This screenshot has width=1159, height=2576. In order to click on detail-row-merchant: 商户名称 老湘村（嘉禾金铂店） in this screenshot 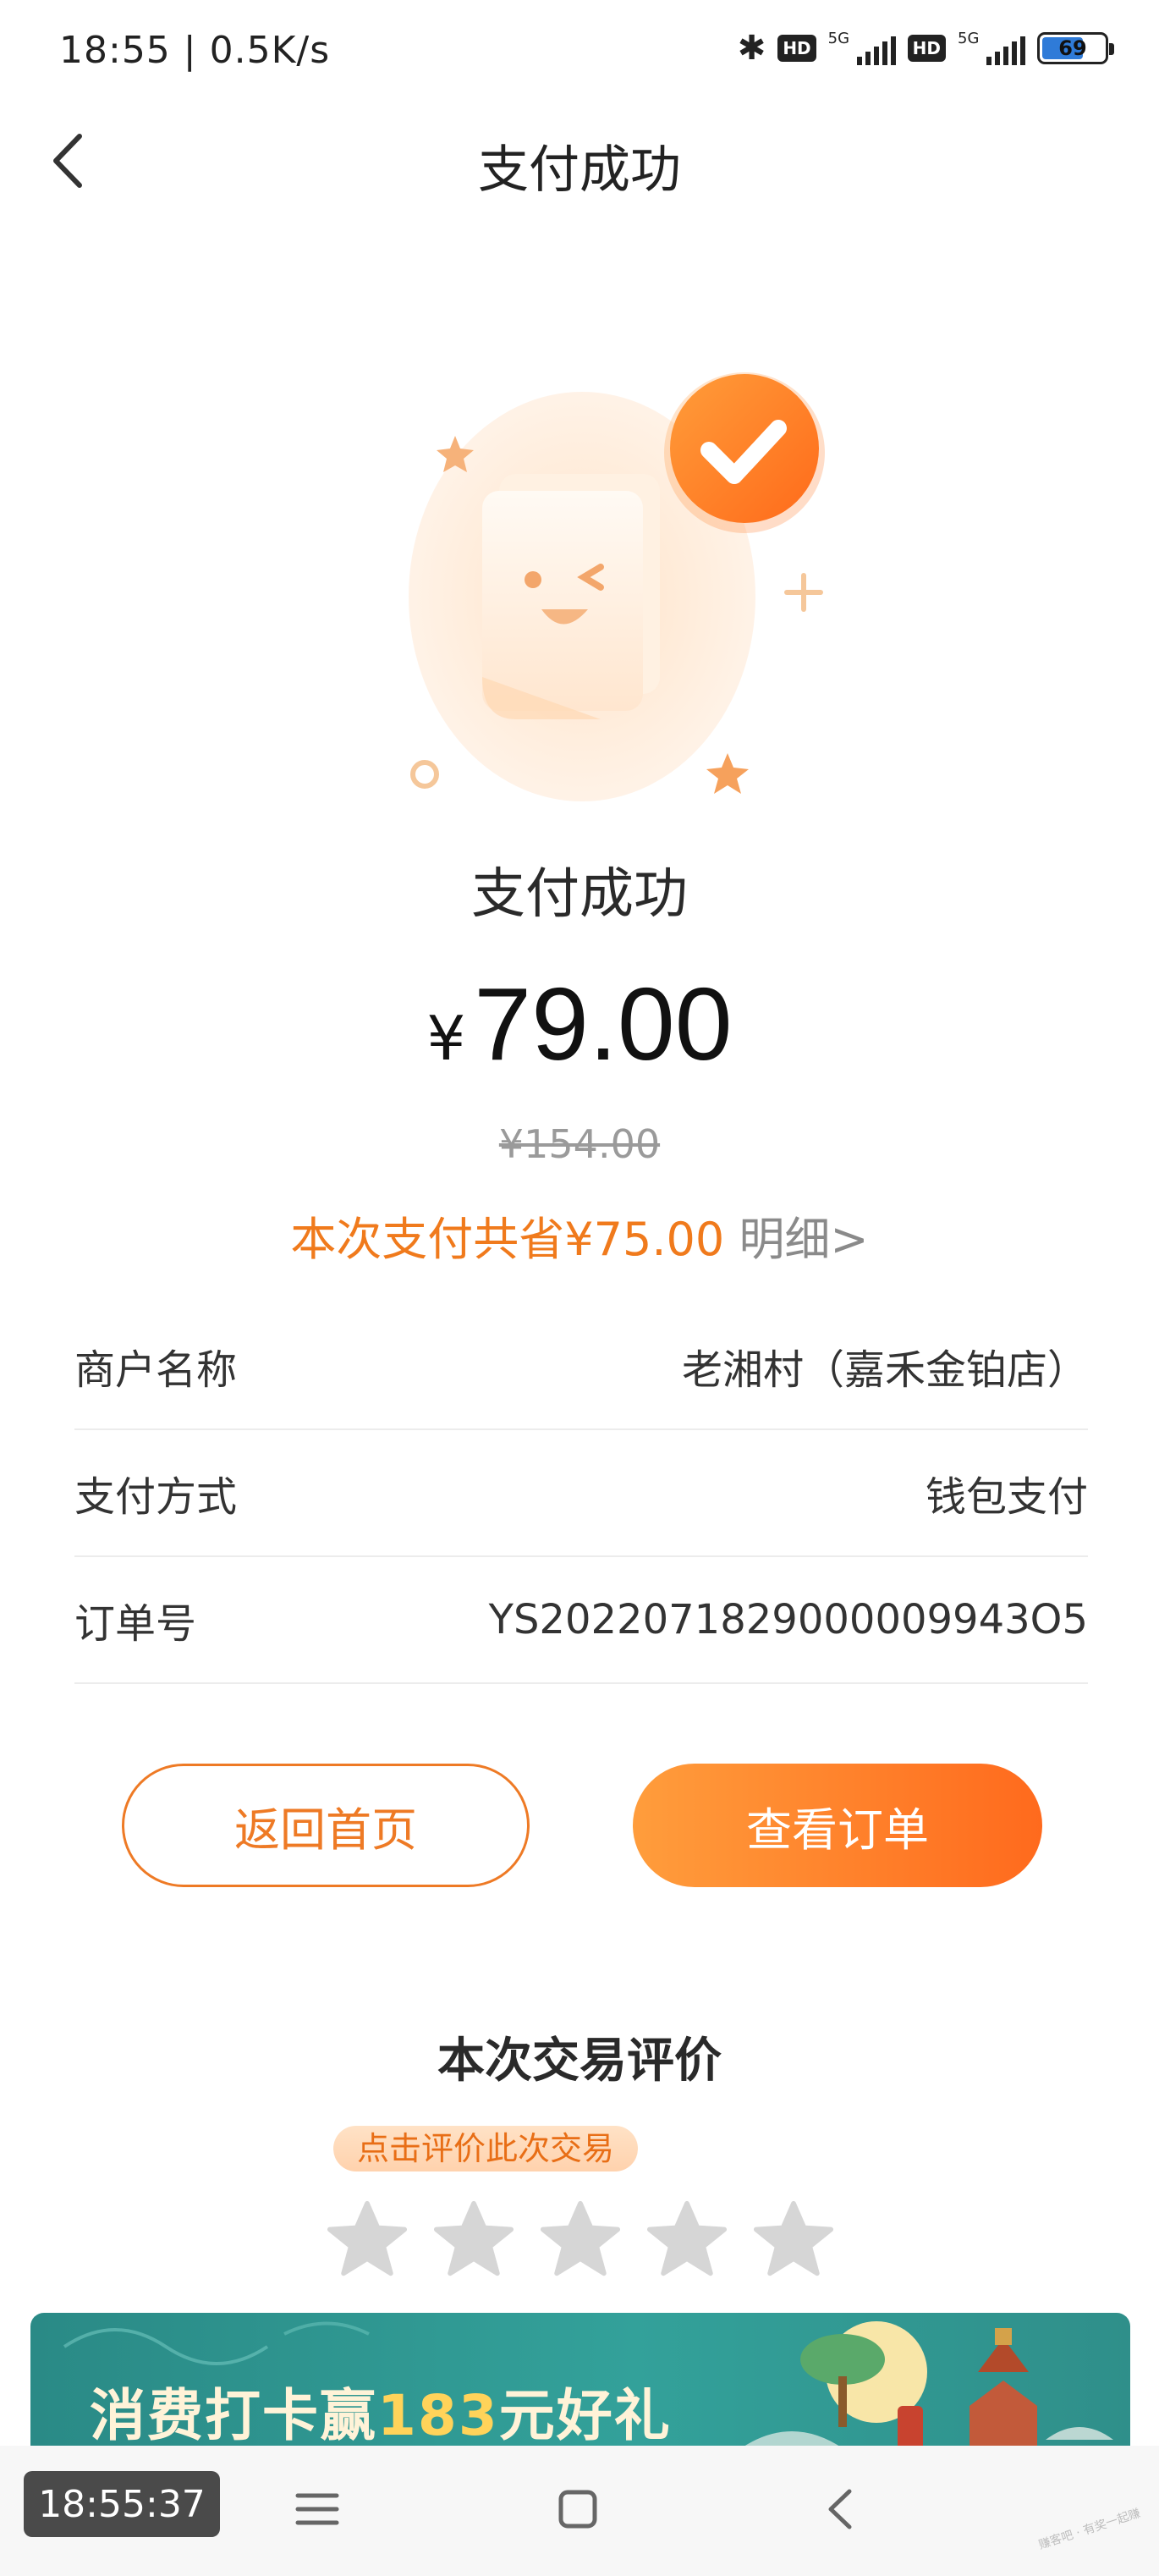, I will do `click(581, 1366)`.